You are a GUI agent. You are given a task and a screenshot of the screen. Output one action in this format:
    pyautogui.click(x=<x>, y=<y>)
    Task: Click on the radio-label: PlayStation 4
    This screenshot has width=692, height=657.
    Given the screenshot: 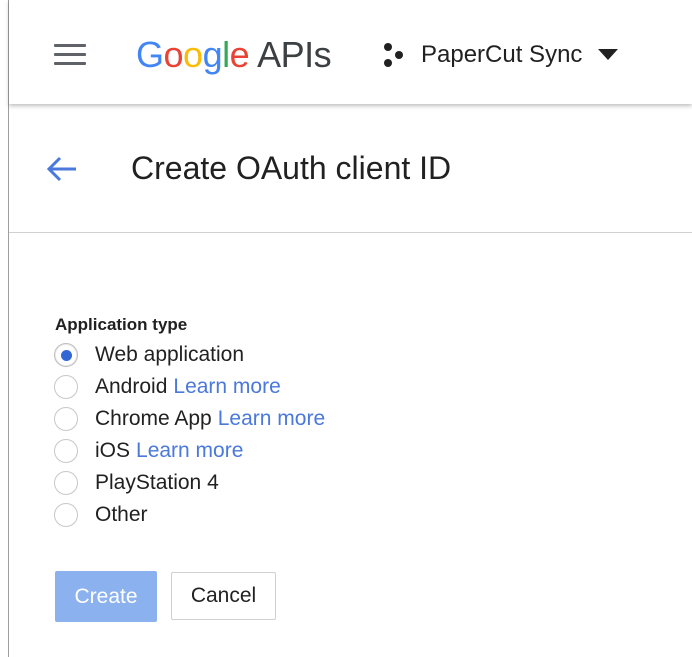 What is the action you would take?
    pyautogui.click(x=157, y=482)
    